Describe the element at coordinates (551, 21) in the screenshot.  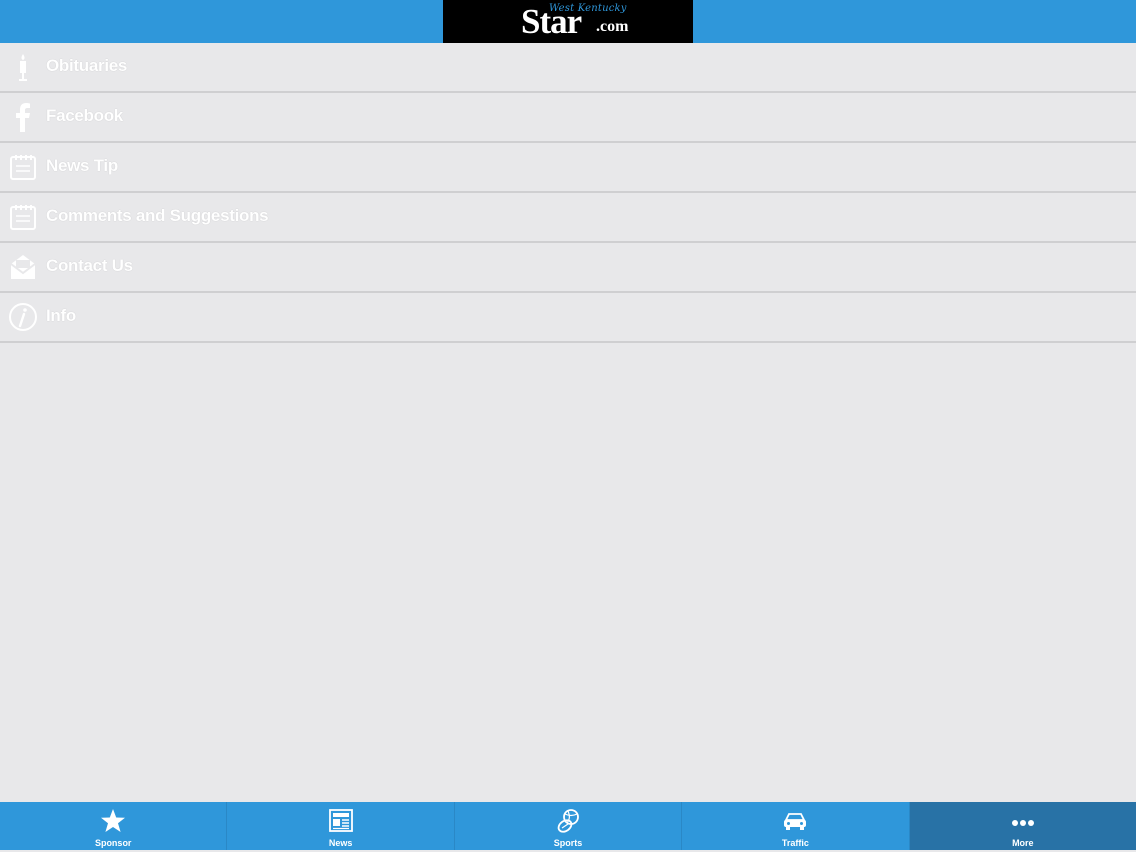
I see `logo-wordmark: Star` at that location.